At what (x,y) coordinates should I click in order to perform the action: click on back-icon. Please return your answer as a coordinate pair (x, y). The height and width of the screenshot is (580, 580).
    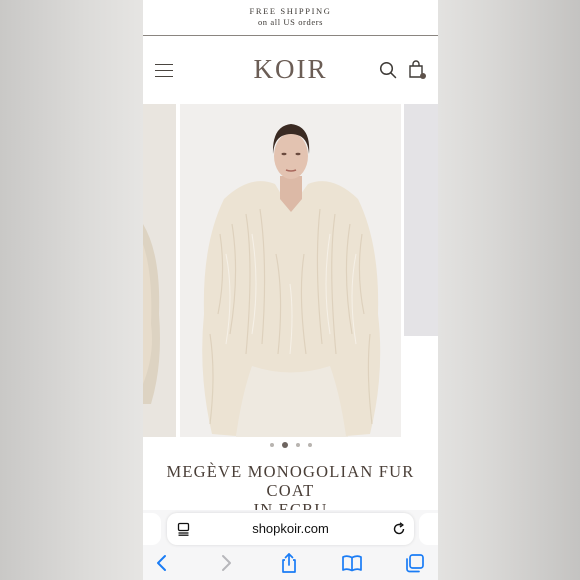
    Looking at the image, I should click on (162, 563).